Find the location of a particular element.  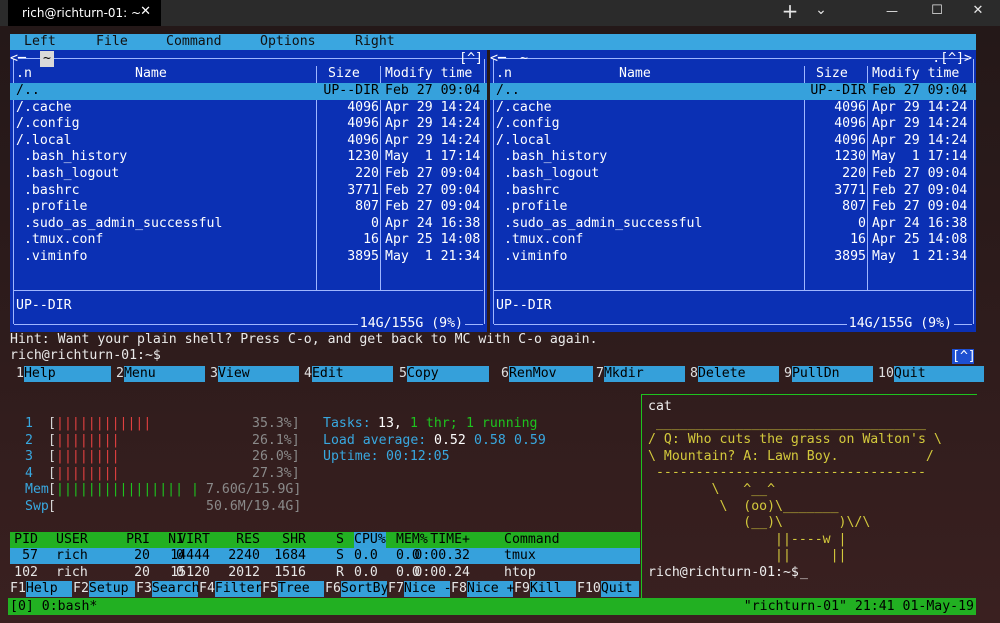

mc-fkey-view: 3View is located at coordinates (254, 374).